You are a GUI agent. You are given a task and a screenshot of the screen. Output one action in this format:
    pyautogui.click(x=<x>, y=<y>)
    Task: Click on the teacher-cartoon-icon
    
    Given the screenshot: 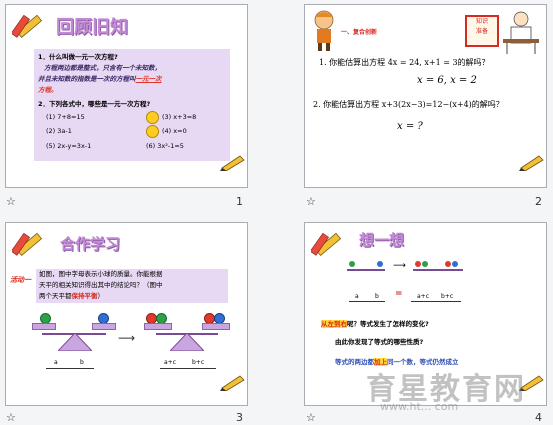 What is the action you would take?
    pyautogui.click(x=521, y=32)
    